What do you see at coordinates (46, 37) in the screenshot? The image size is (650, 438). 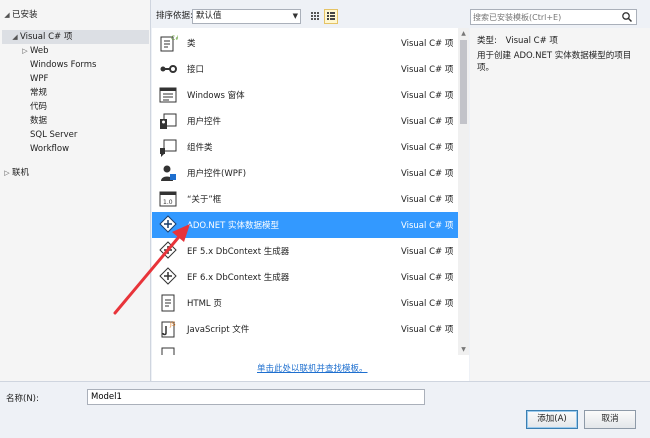 I see `tree-label-visual-cs: Visual C# 项` at bounding box center [46, 37].